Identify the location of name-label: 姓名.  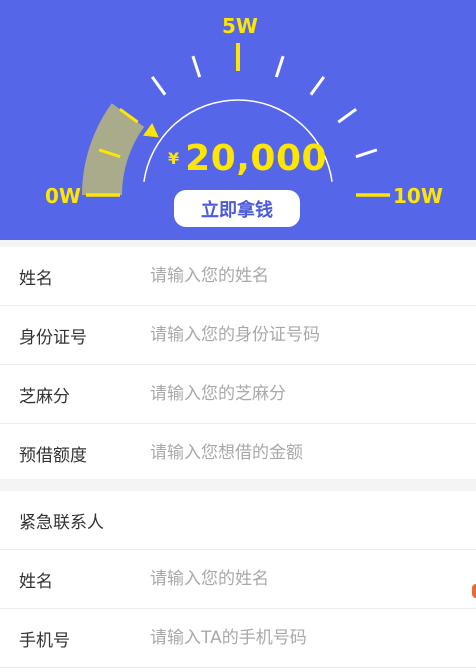
(36, 278).